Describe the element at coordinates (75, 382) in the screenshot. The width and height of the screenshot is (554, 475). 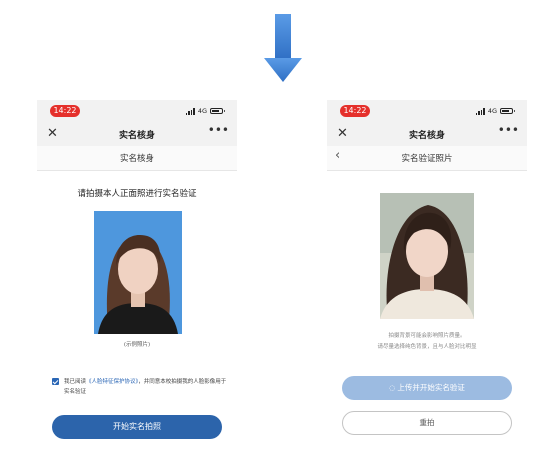
I see `consent-prefix: 我已阅读` at that location.